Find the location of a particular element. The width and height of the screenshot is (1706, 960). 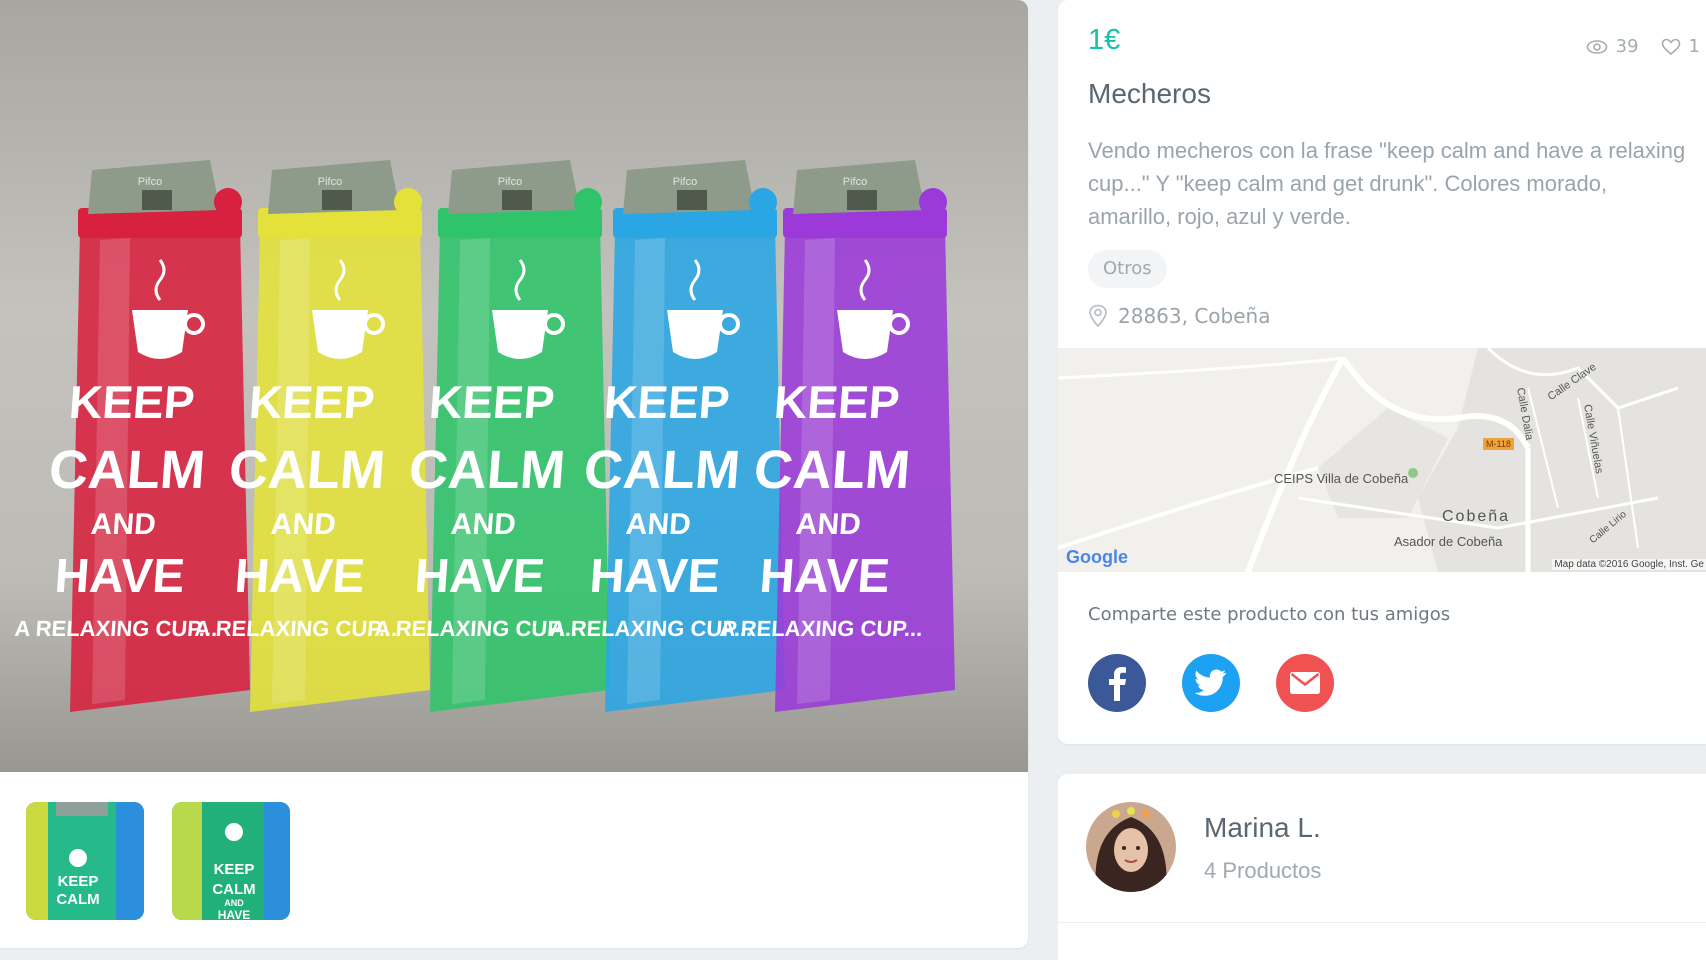

heart-icon is located at coordinates (1671, 47).